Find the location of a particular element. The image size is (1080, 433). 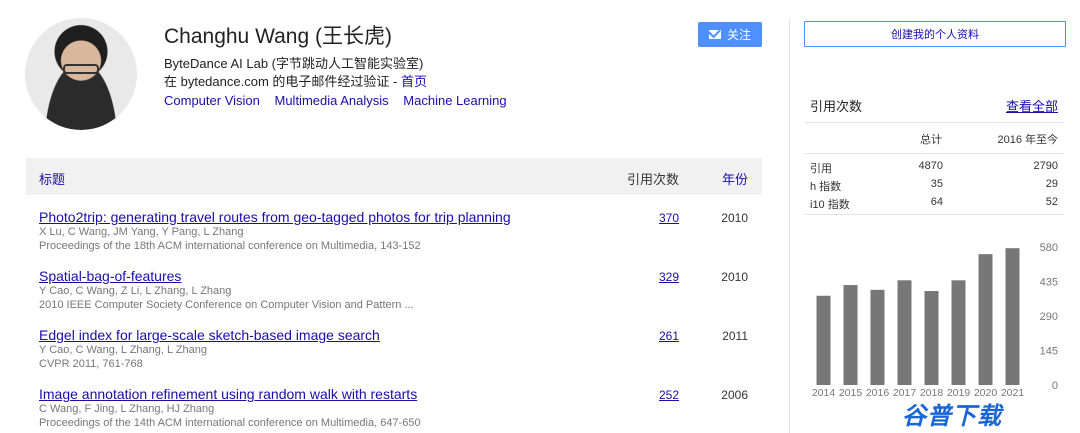

article-authors: Y Cao, C Wang, L Zhang, L Zhang is located at coordinates (123, 350).